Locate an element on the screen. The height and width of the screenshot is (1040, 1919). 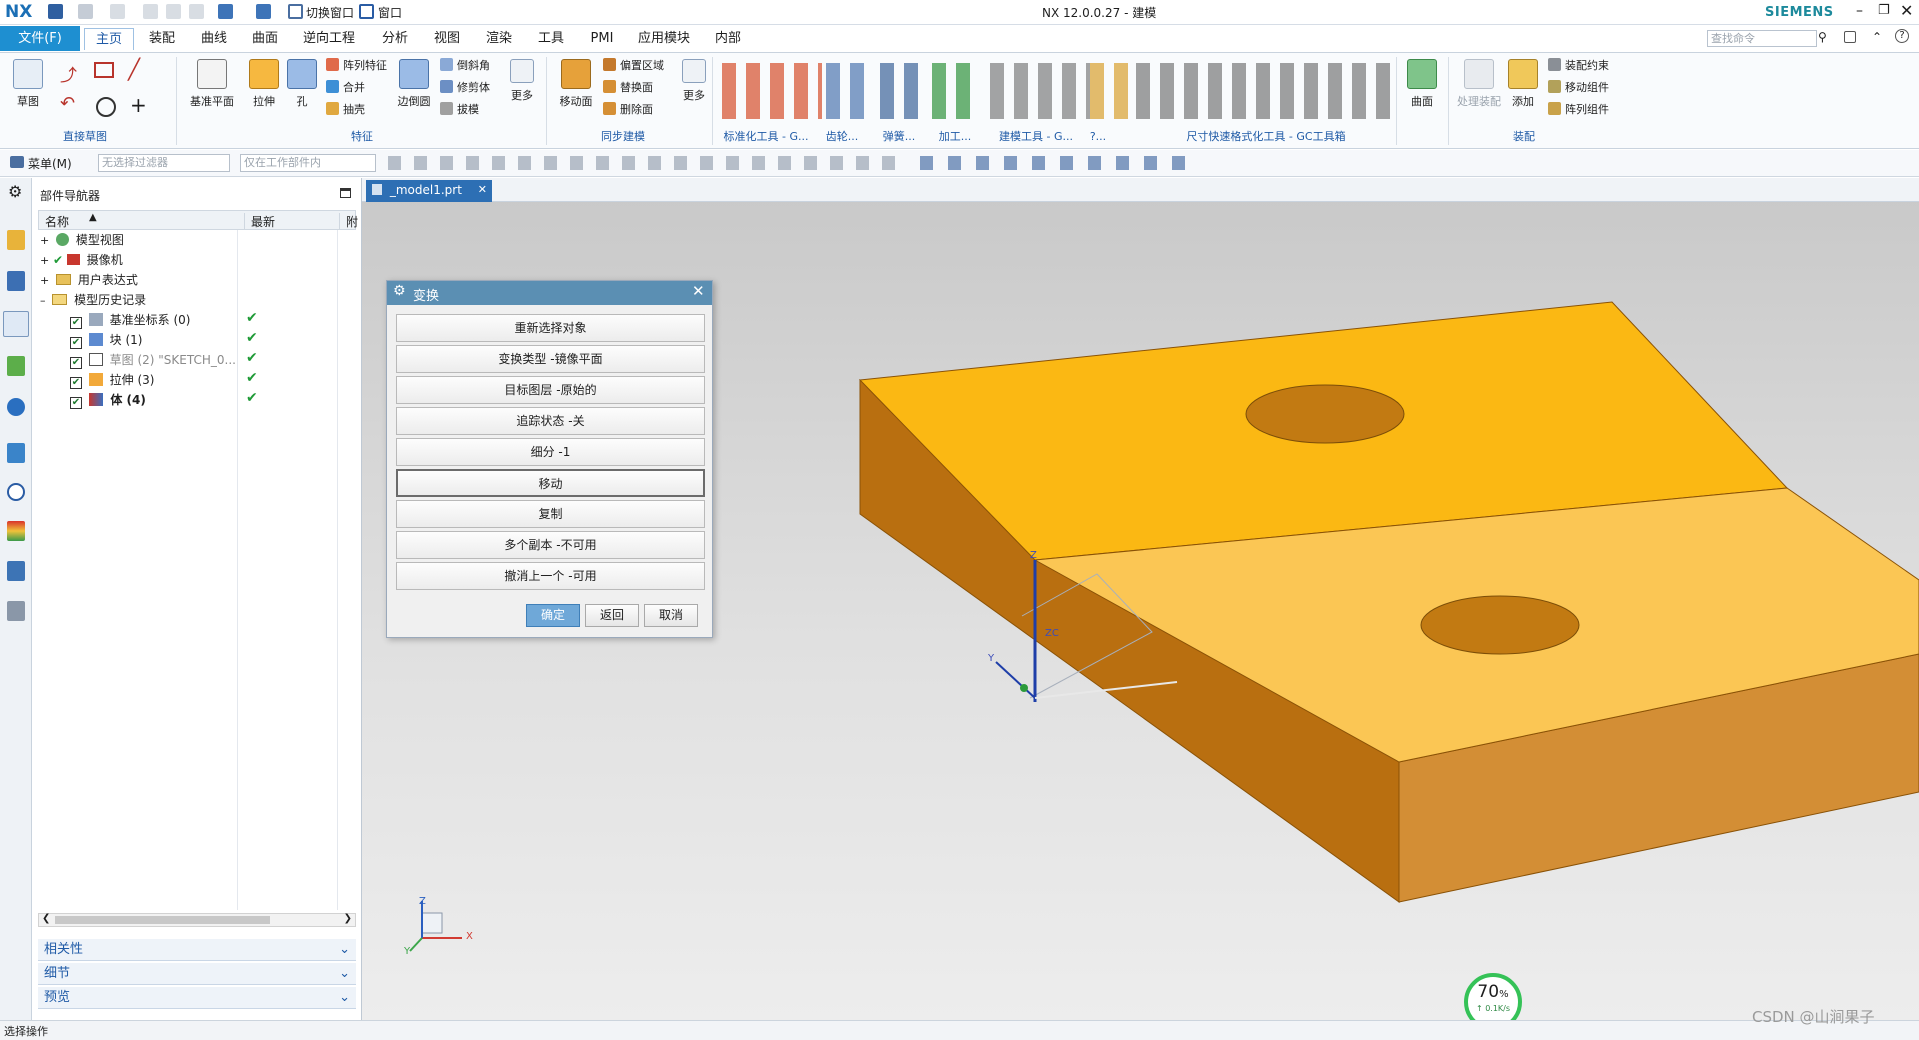
tab-reverse-engineering: 逆向工程 is located at coordinates (329, 39).